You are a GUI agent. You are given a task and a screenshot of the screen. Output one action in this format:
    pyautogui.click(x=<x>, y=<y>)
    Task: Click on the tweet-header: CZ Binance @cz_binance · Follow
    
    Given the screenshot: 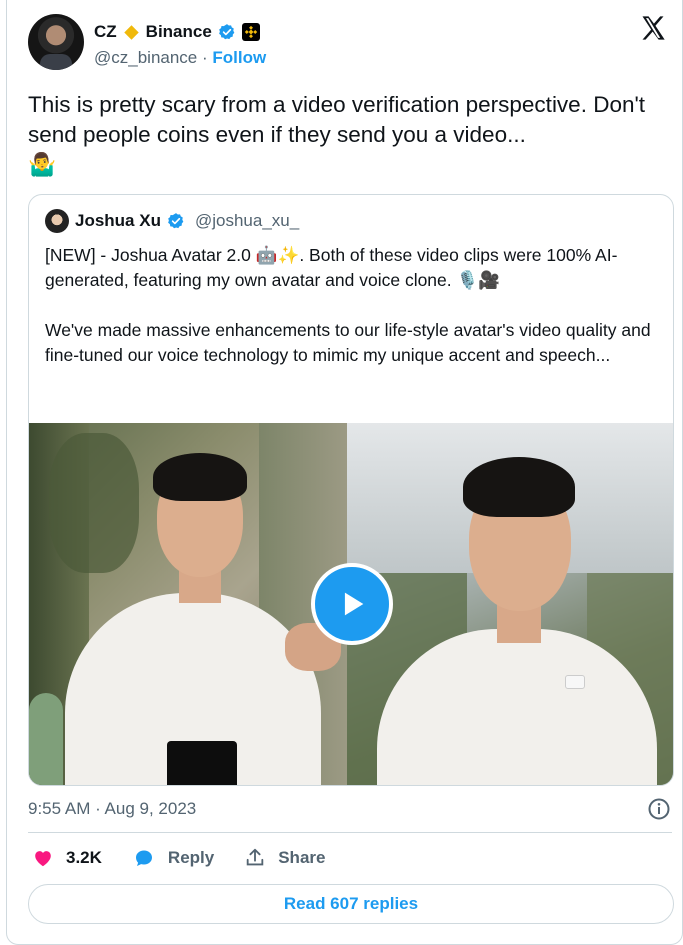 What is the action you would take?
    pyautogui.click(x=348, y=44)
    